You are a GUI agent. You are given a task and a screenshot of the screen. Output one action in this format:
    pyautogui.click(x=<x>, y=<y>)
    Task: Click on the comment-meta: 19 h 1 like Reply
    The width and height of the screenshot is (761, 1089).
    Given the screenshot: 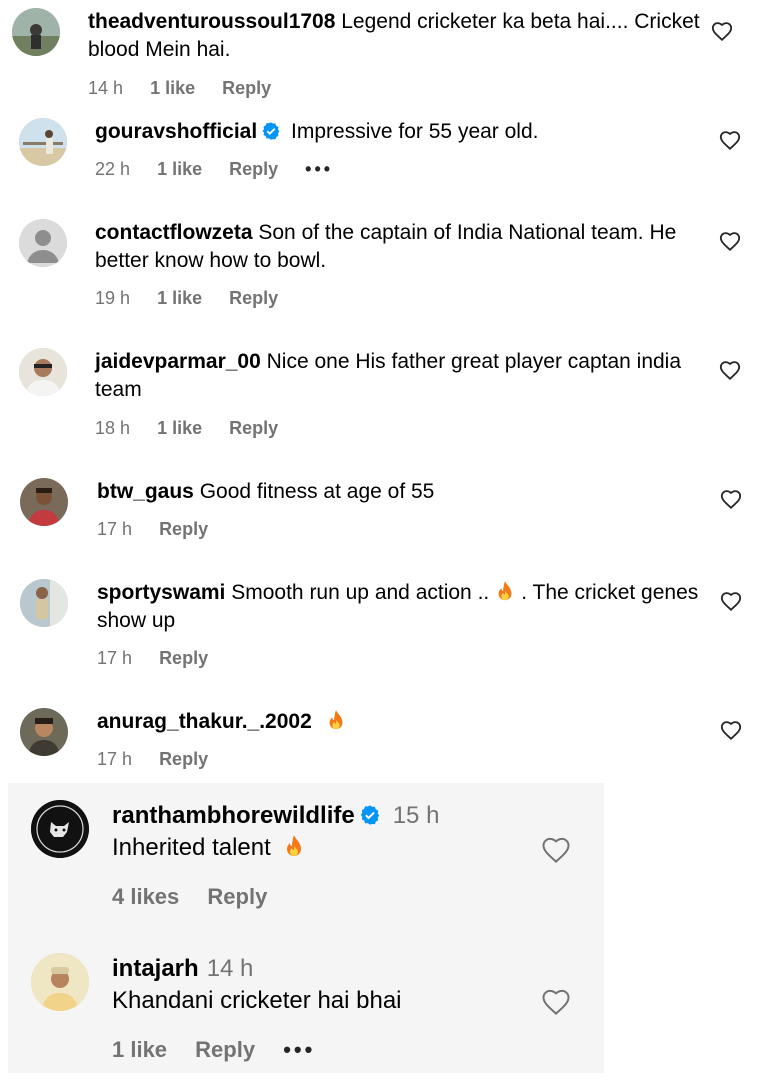 What is the action you would take?
    pyautogui.click(x=197, y=298)
    